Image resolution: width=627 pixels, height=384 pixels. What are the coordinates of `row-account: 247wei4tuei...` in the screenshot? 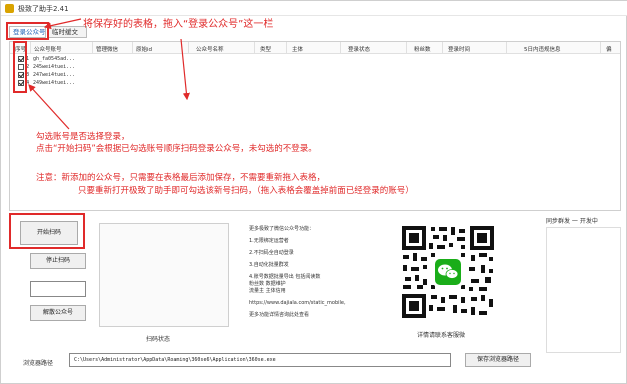 It's located at (54, 75).